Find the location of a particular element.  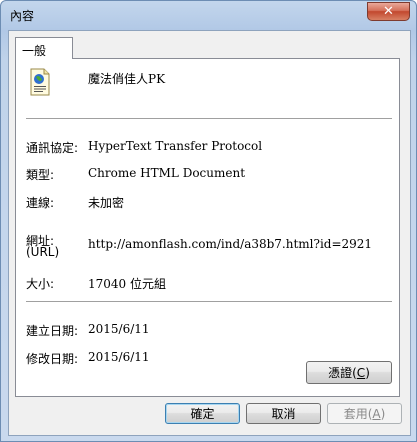

created-label: 建立日期: is located at coordinates (52, 331).